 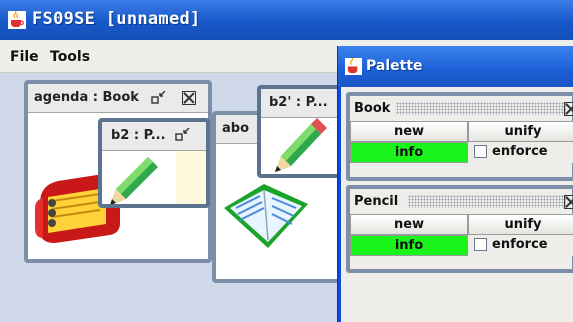 I want to click on frame-titlebar: agenda : Book, so click(x=118, y=98).